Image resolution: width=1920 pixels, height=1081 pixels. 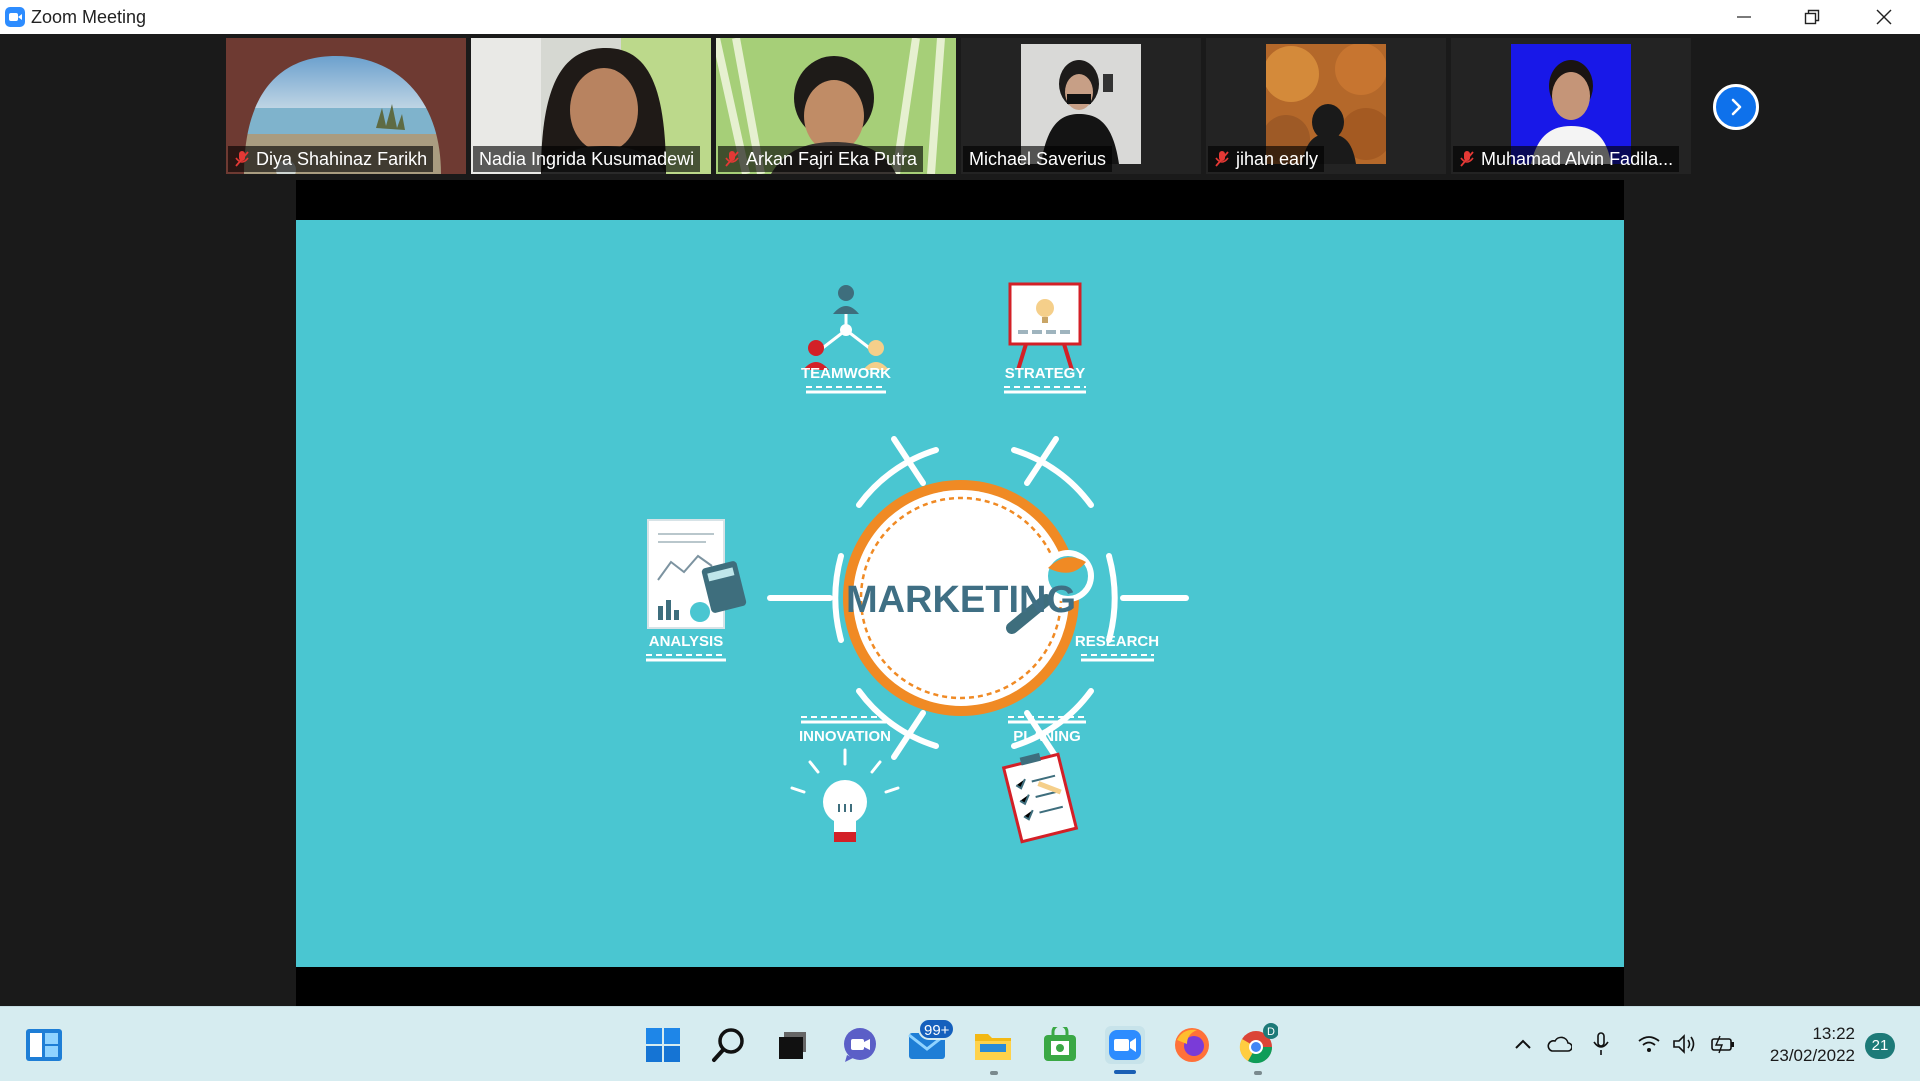 I want to click on node-label-strategy: STRATEGY, so click(x=1045, y=373).